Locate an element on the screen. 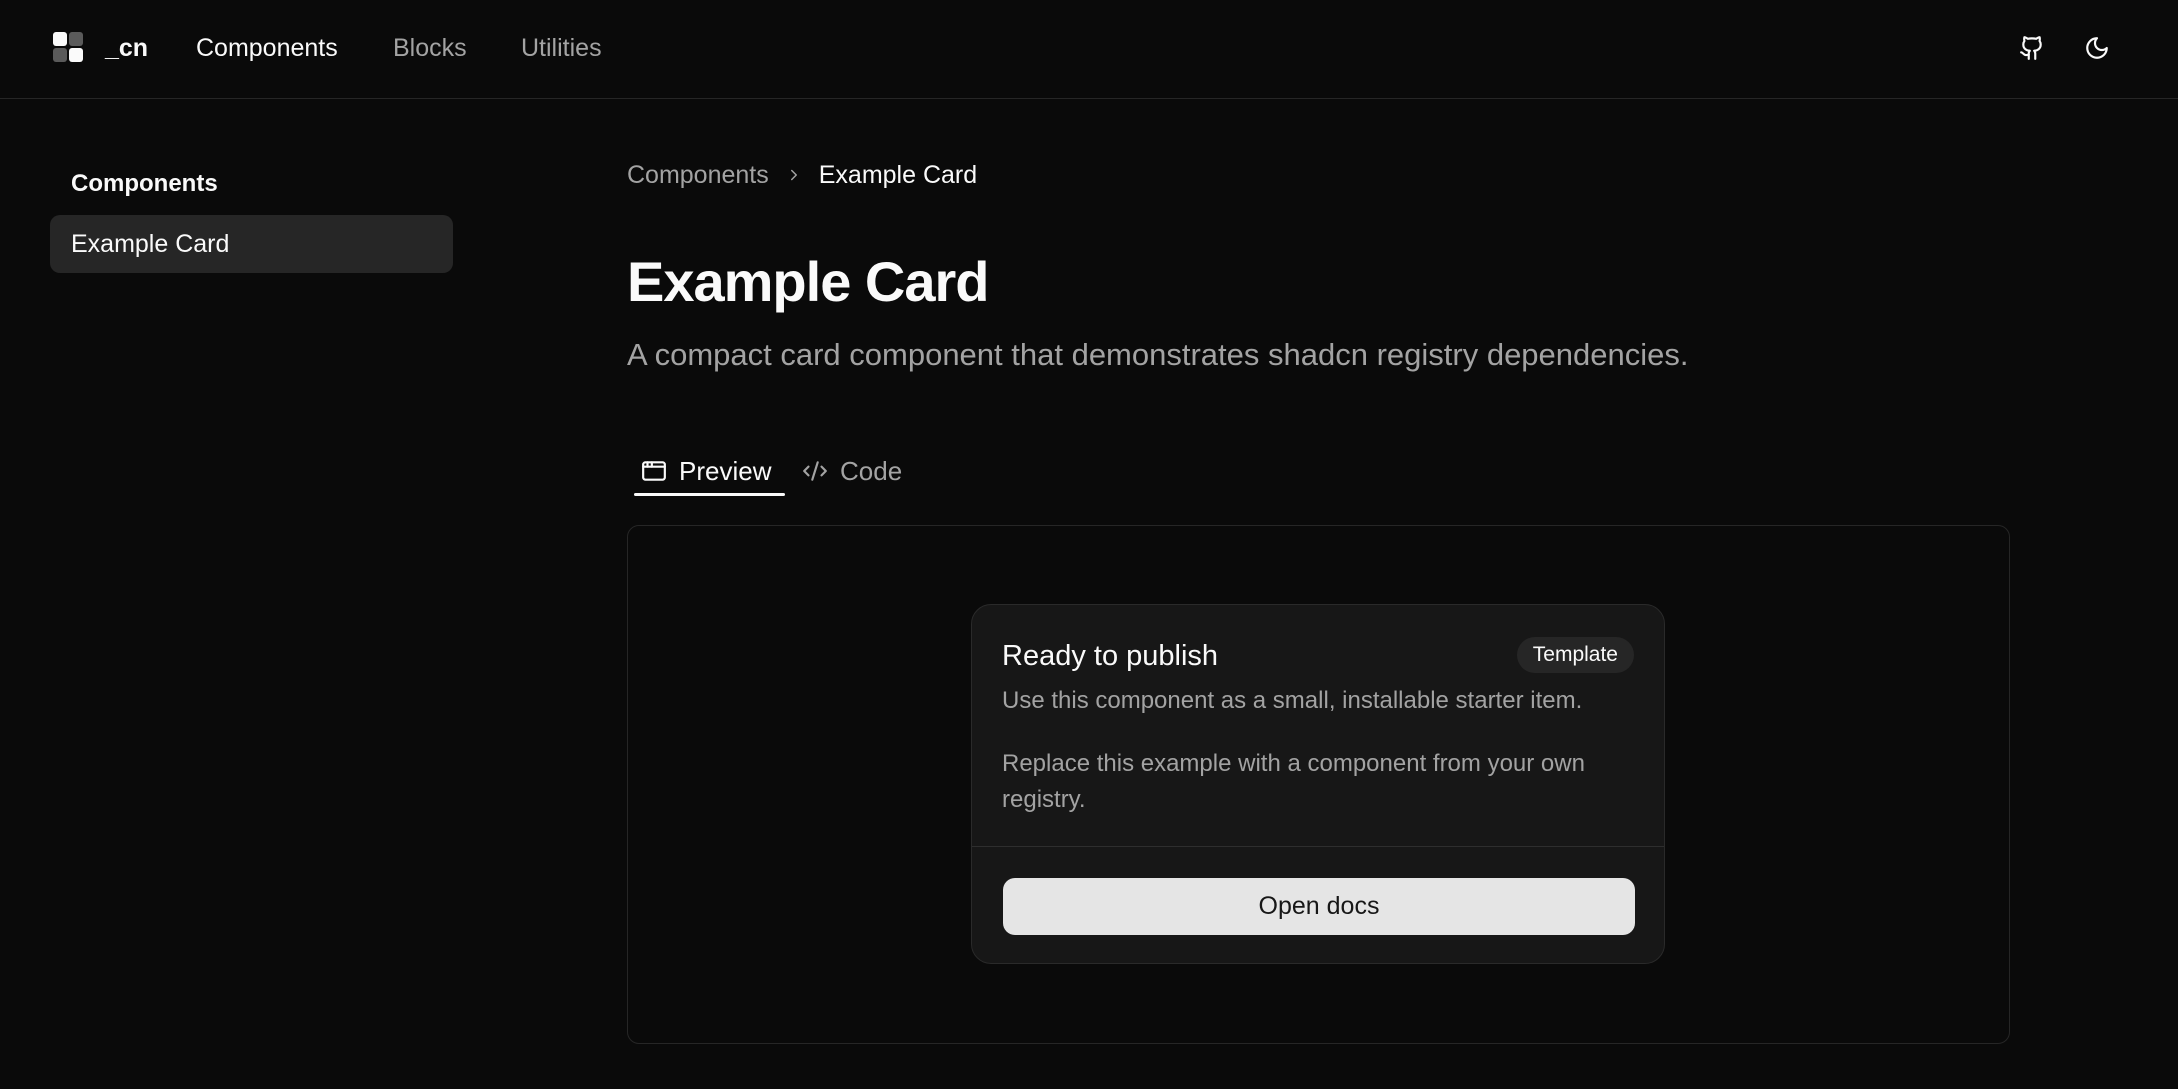 The image size is (2178, 1089). active-tab-indicator is located at coordinates (709, 494).